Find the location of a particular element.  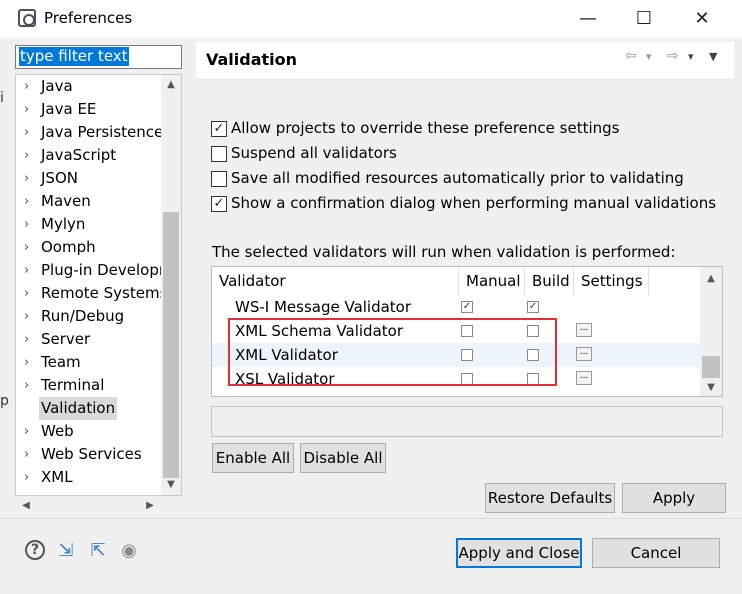

tree-item-label: Plug-in Developr is located at coordinates (103, 270).